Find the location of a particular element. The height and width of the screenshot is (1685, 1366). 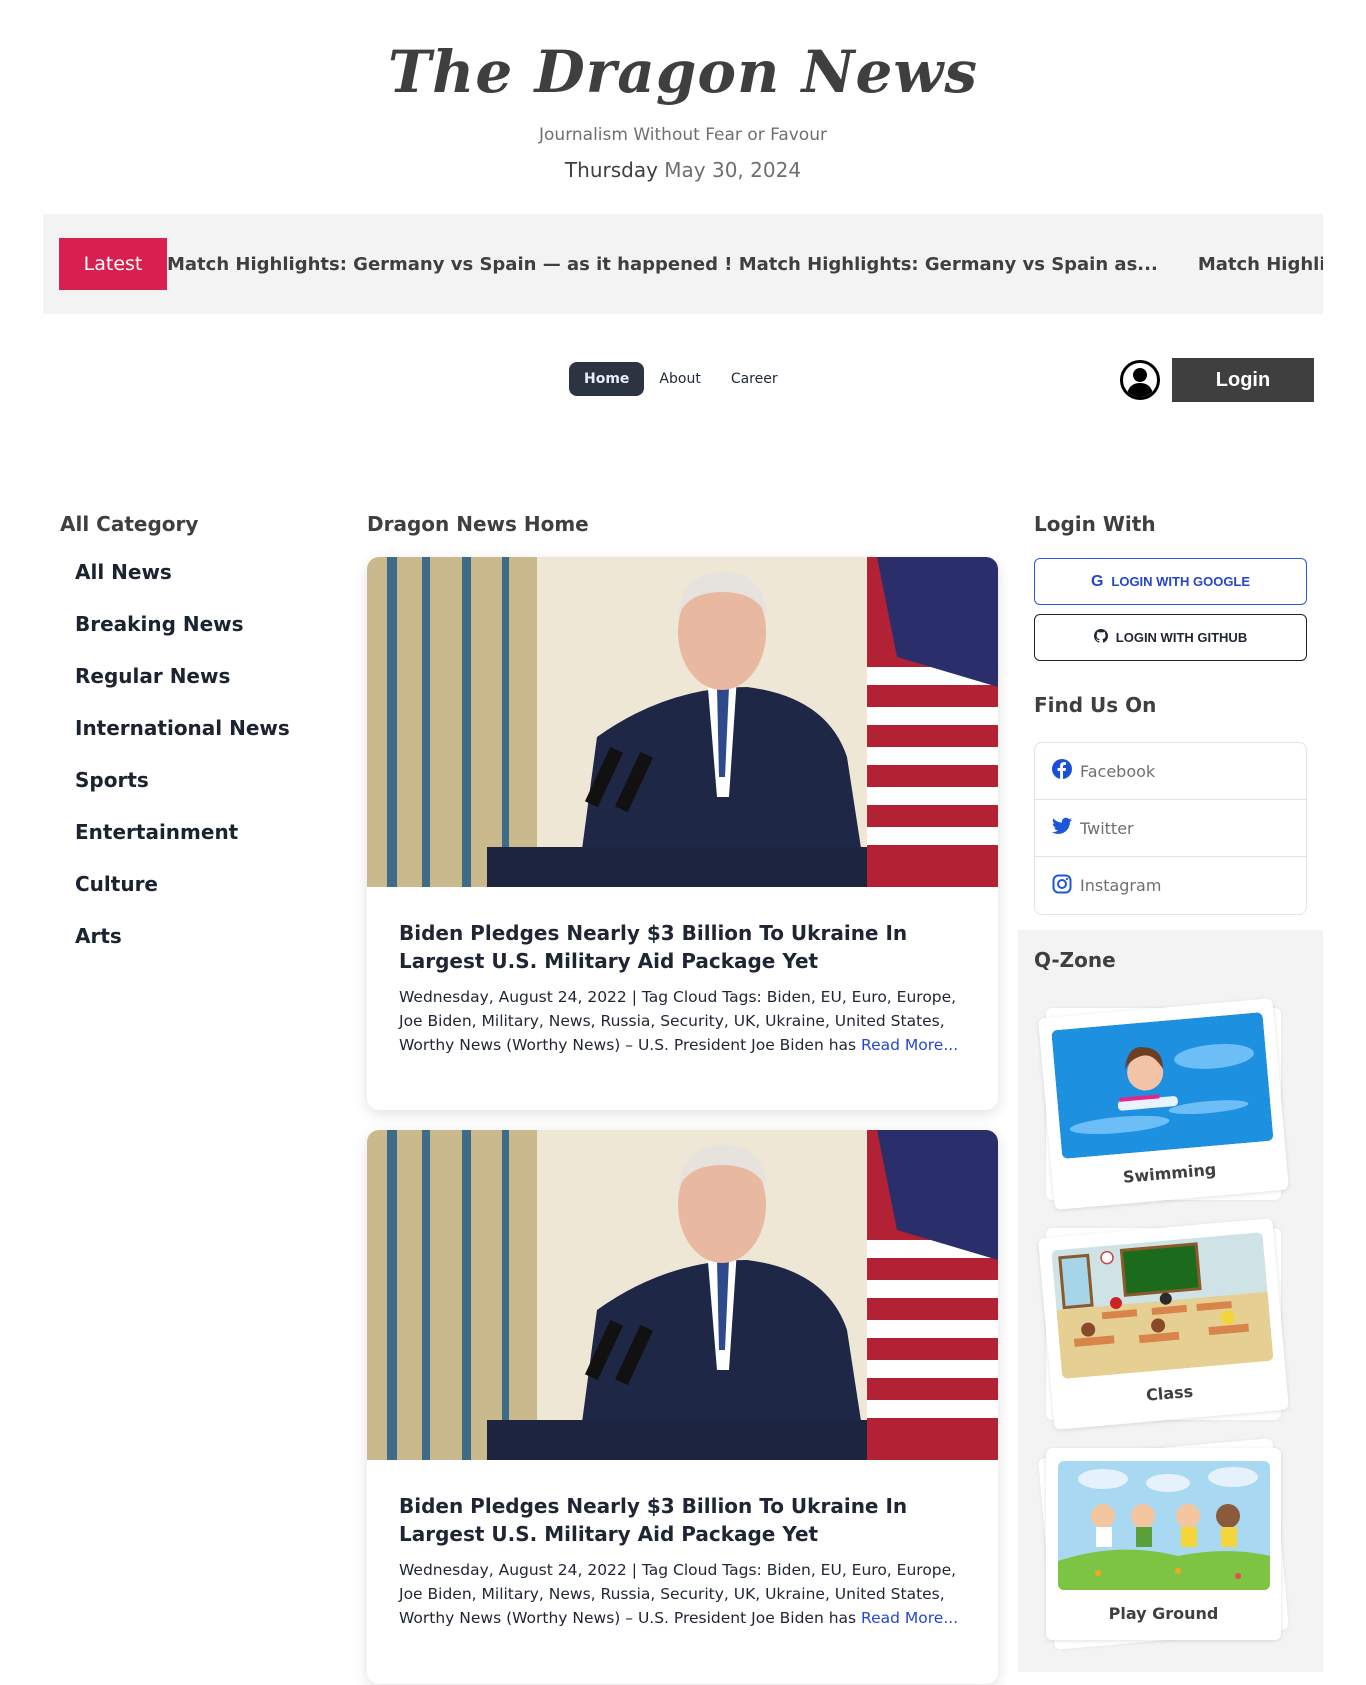

nav-about: About is located at coordinates (679, 379).